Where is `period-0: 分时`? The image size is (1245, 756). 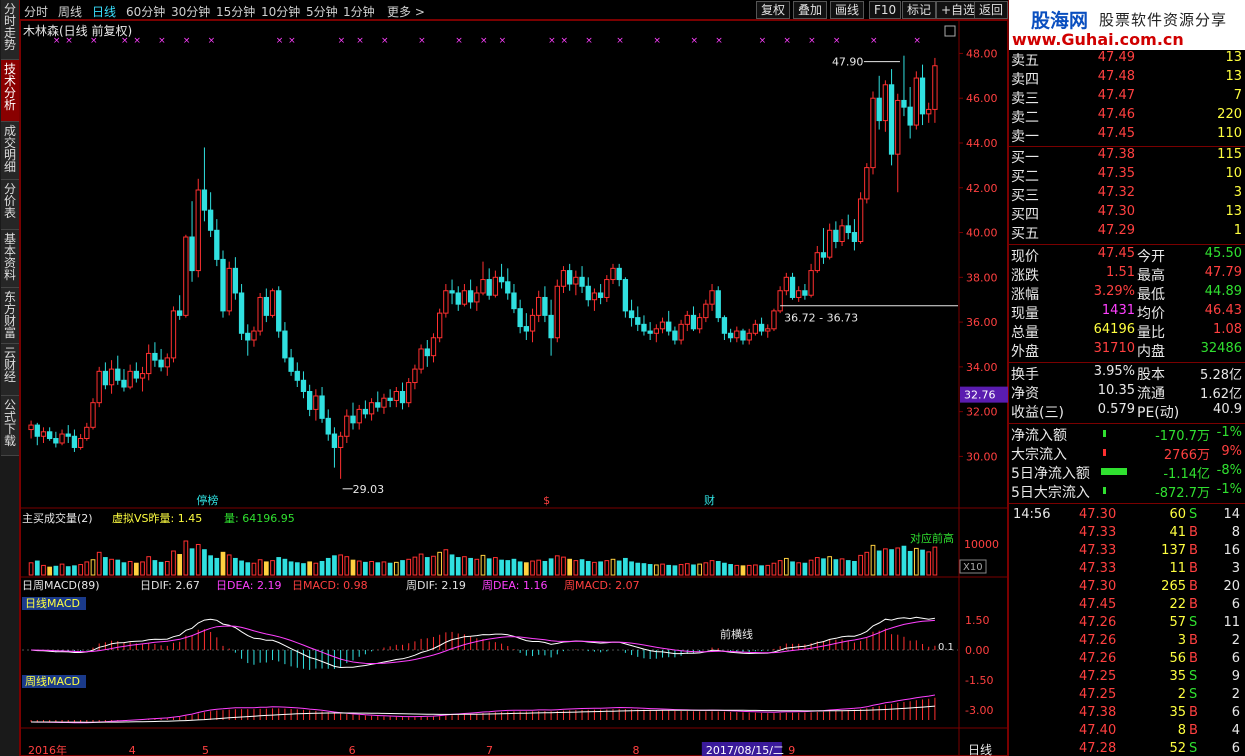 period-0: 分时 is located at coordinates (36, 11).